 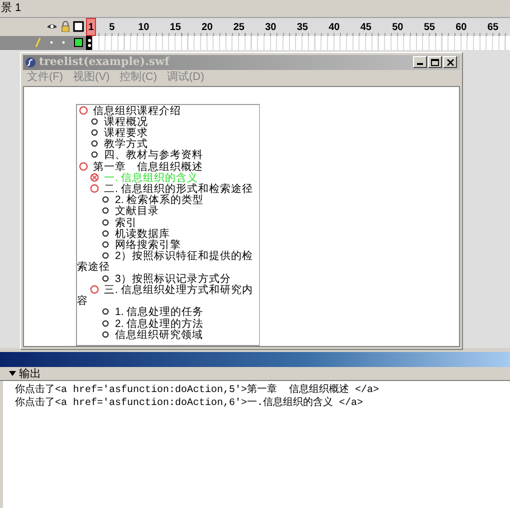 I want to click on tree-item: 1. 信息处理的任务, so click(x=168, y=312).